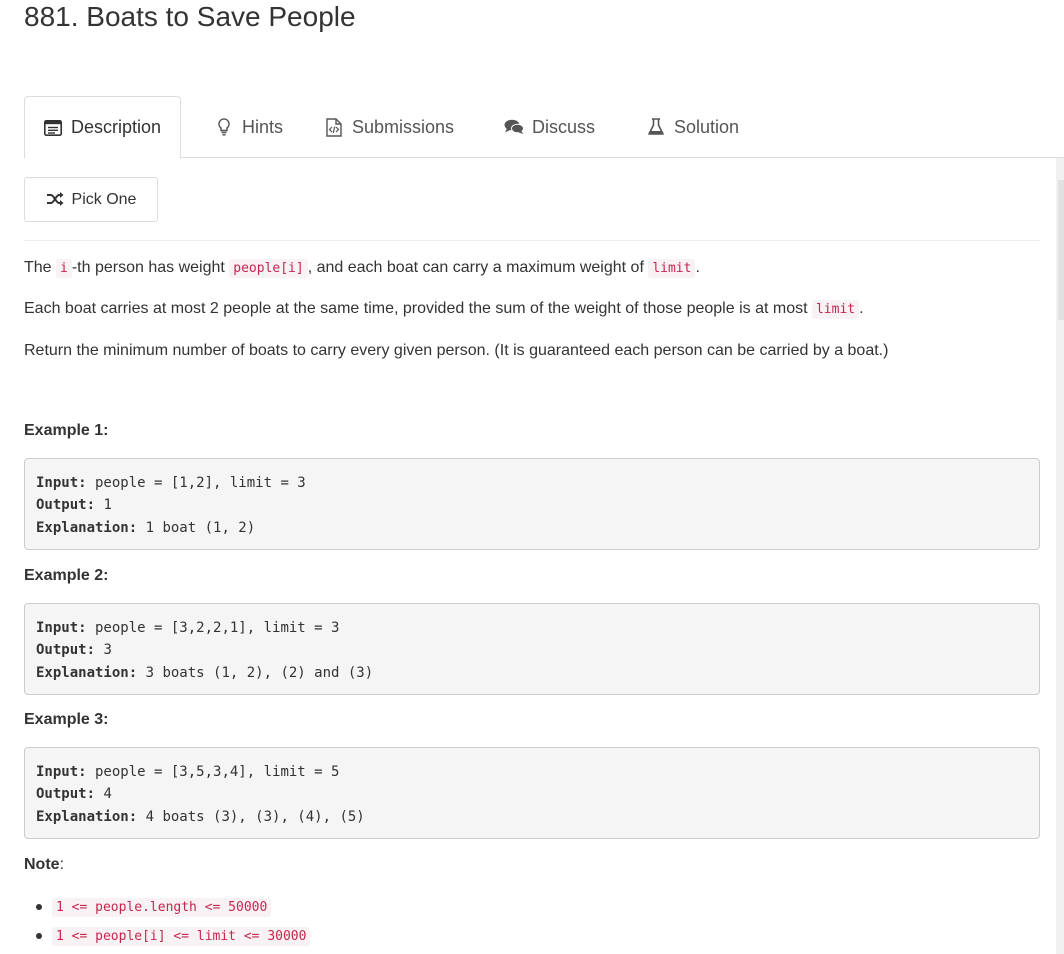 This screenshot has height=954, width=1064. Describe the element at coordinates (103, 505) in the screenshot. I see `output-value: 1` at that location.